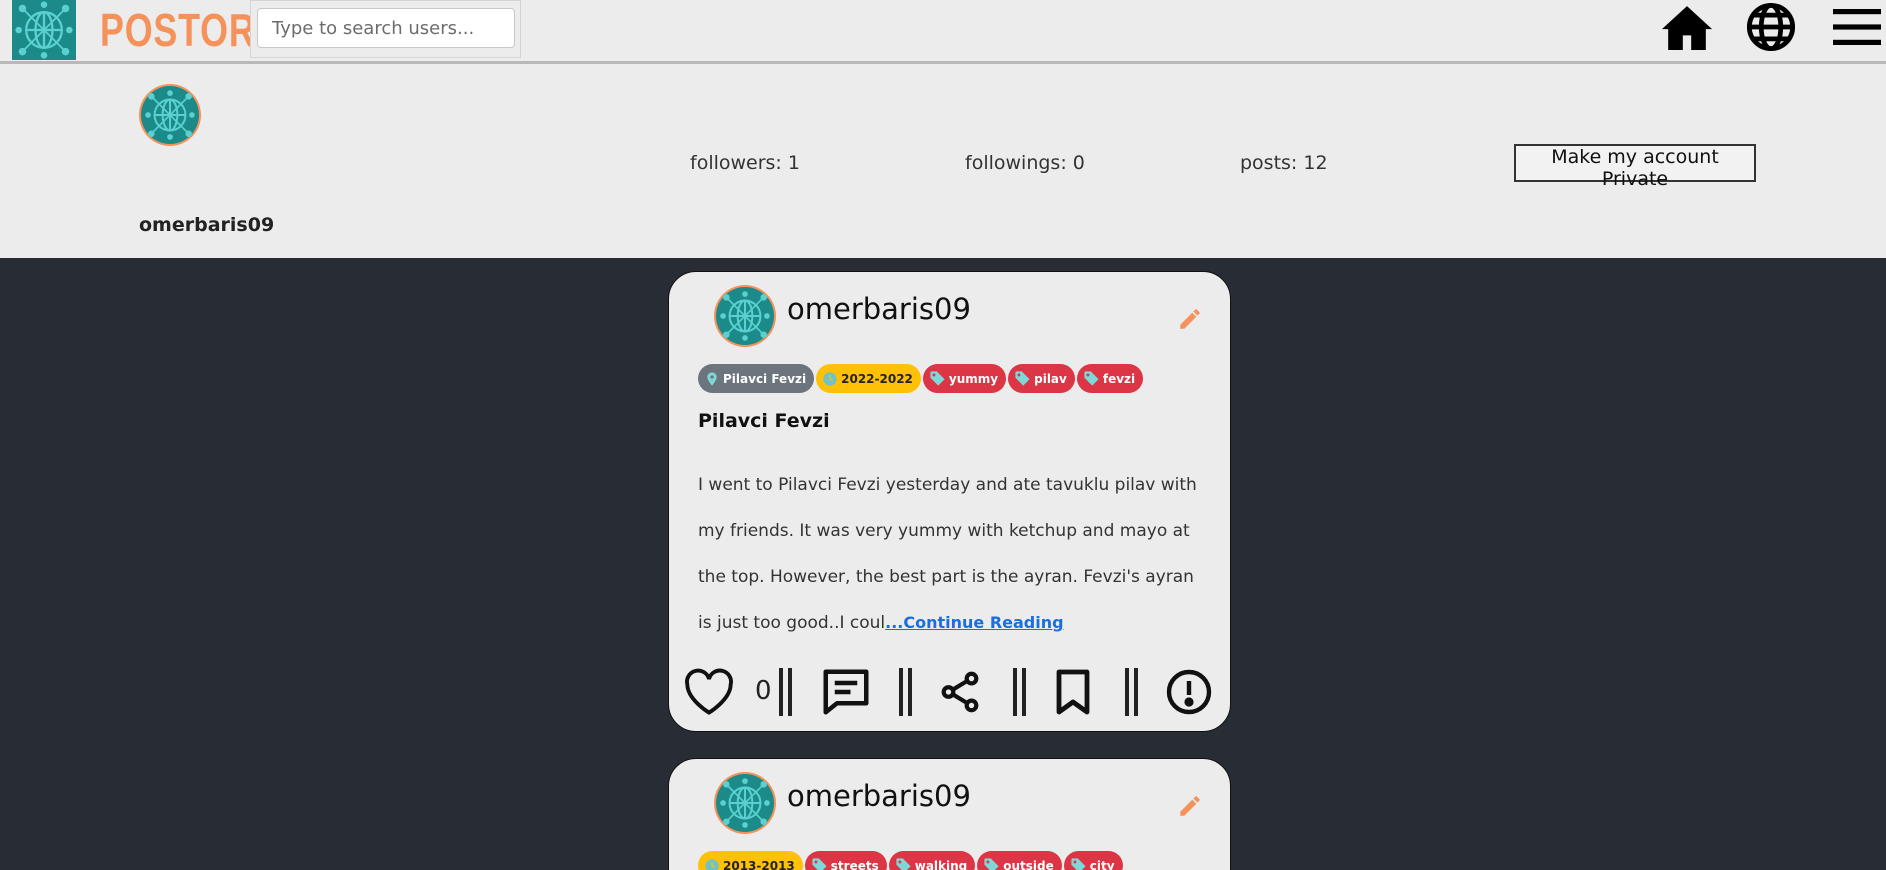  I want to click on navbar: POSTORY, so click(943, 32).